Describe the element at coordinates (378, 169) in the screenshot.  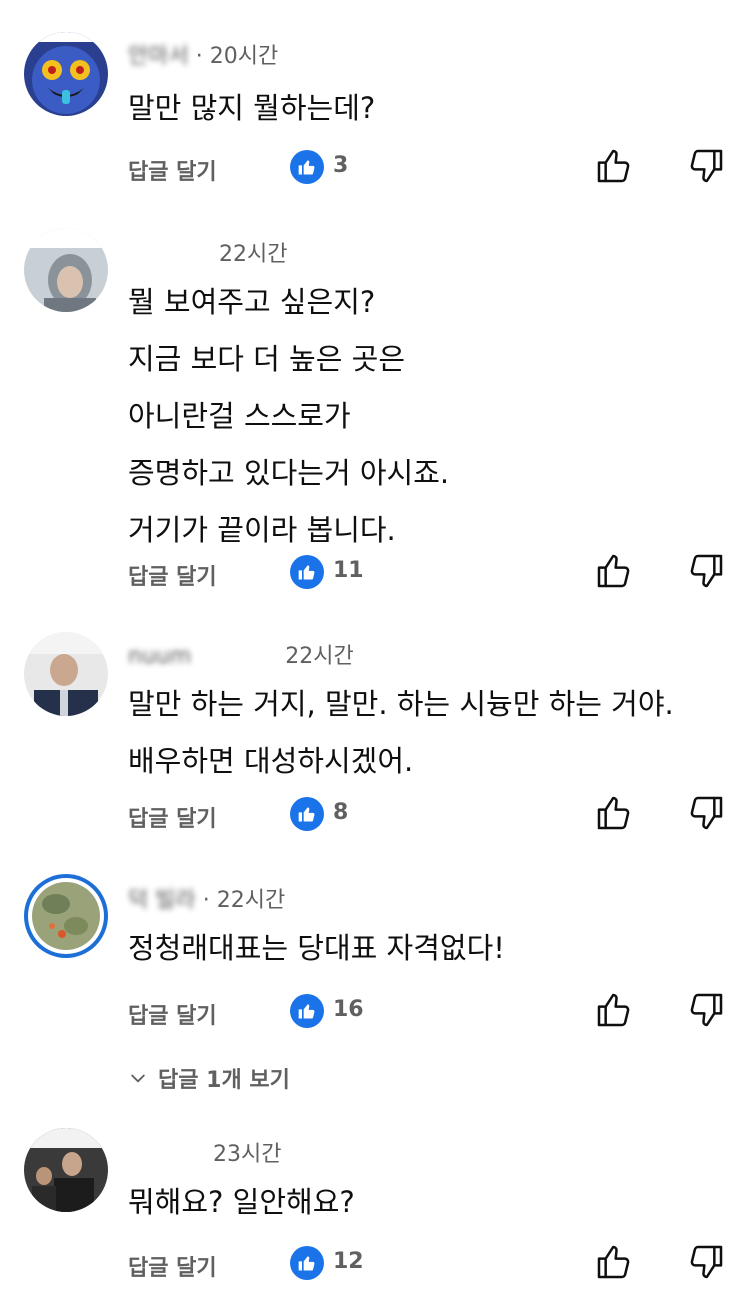
I see `comment-actions: 답글 달기 3` at that location.